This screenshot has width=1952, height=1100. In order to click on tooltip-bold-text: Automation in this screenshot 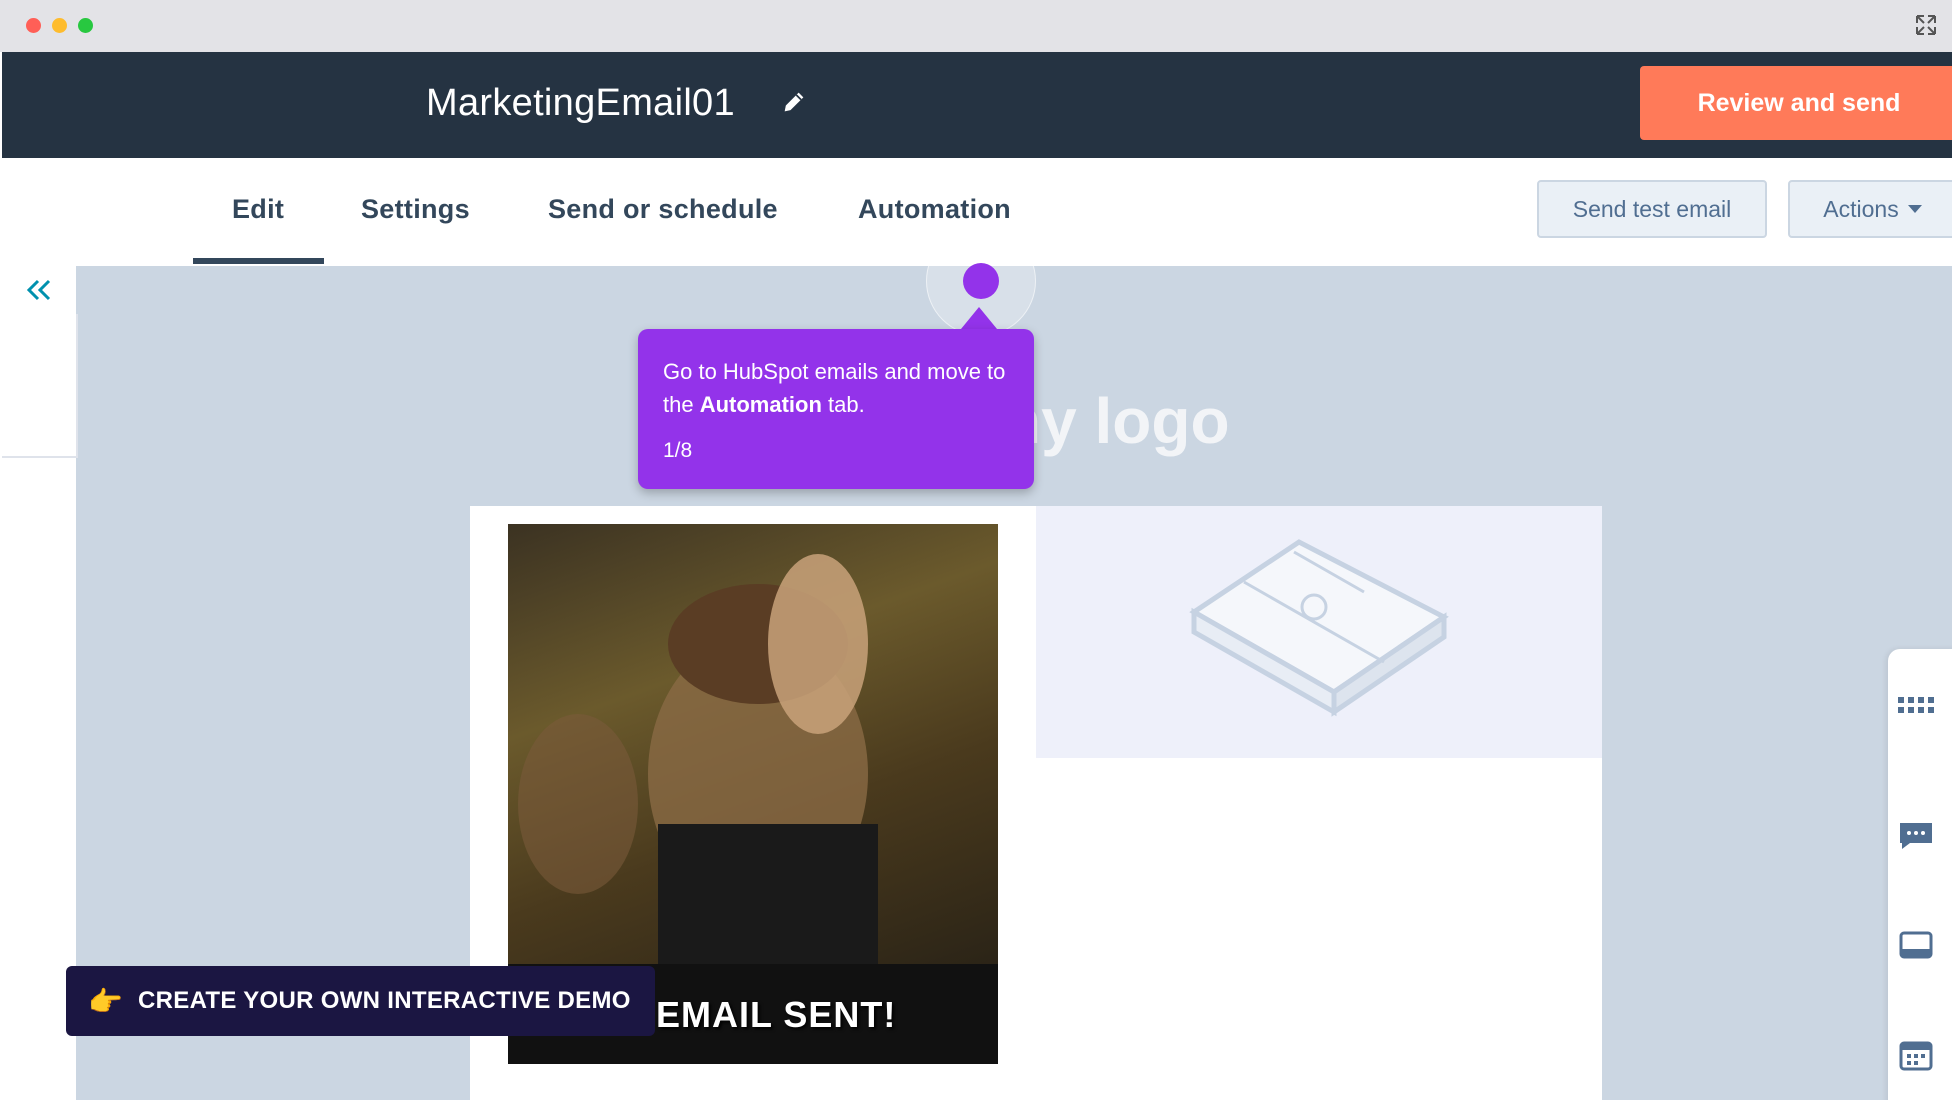, I will do `click(760, 404)`.